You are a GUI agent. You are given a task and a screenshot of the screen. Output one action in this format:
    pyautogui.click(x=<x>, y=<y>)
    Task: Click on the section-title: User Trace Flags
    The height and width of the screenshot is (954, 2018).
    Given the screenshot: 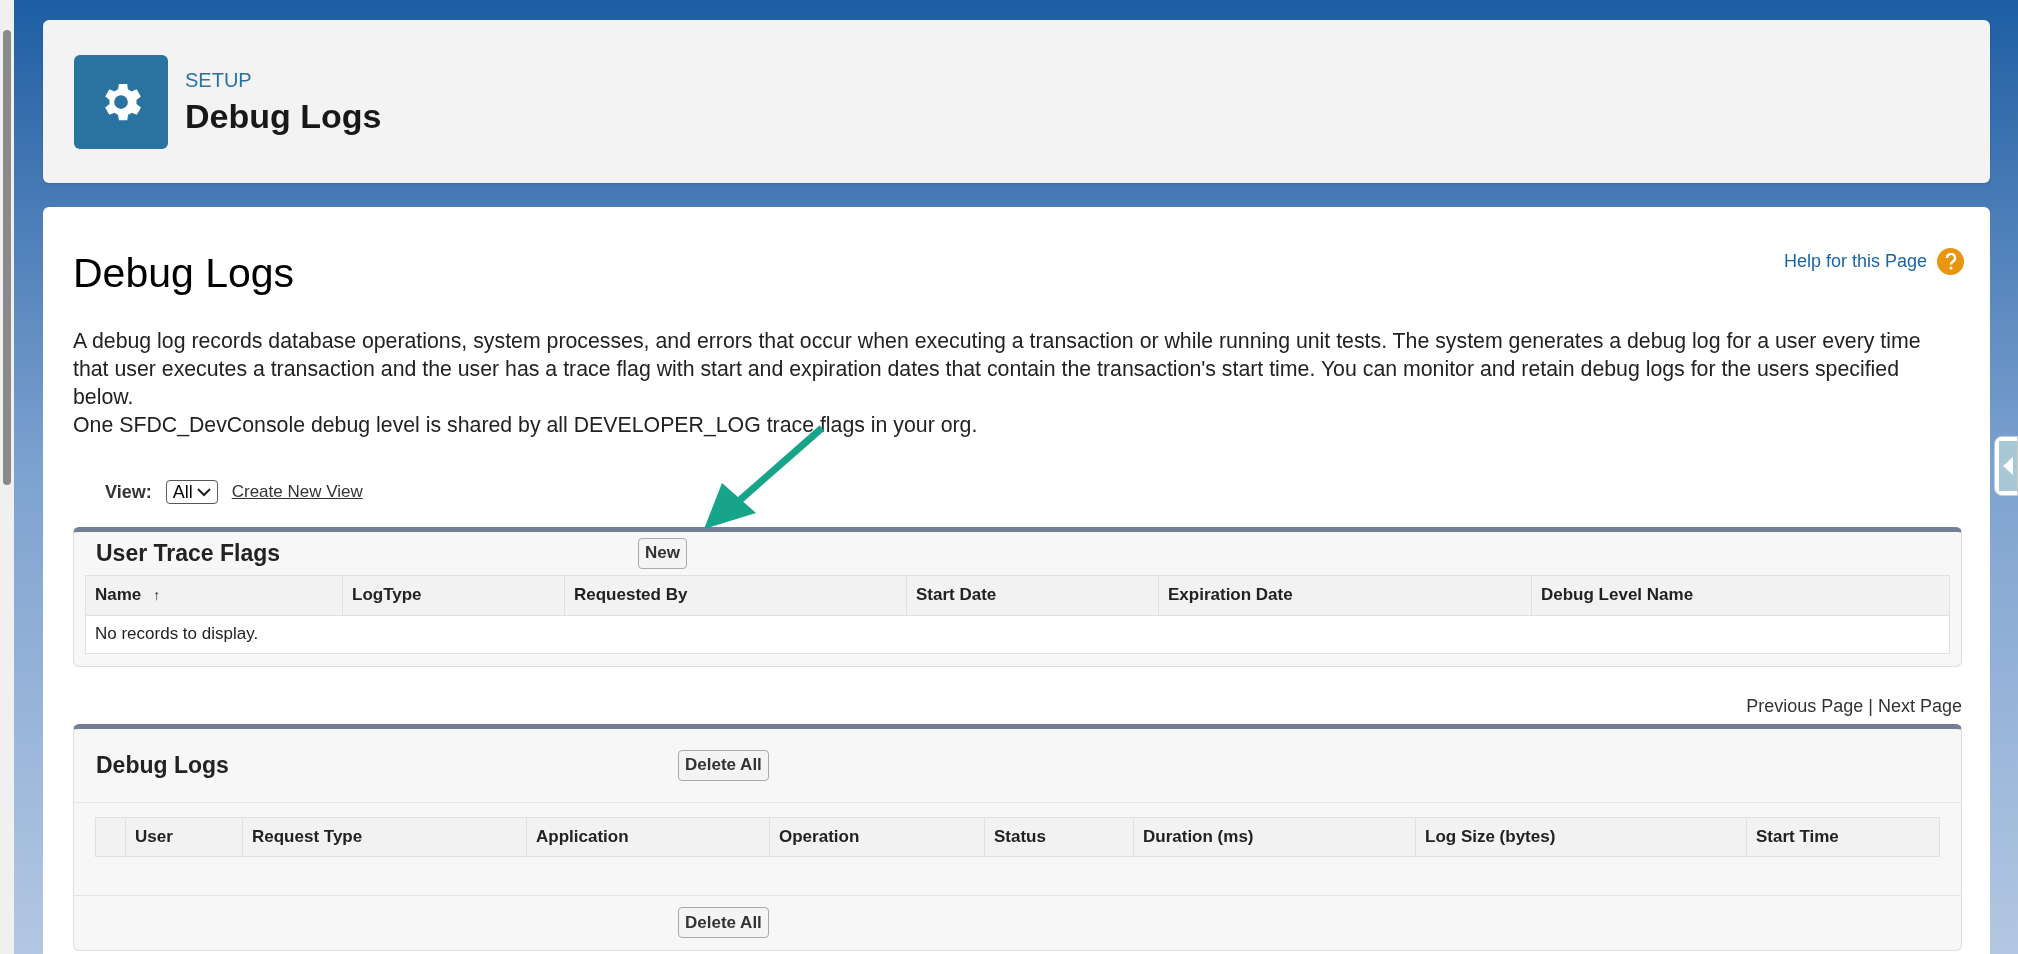 What is the action you would take?
    pyautogui.click(x=188, y=553)
    